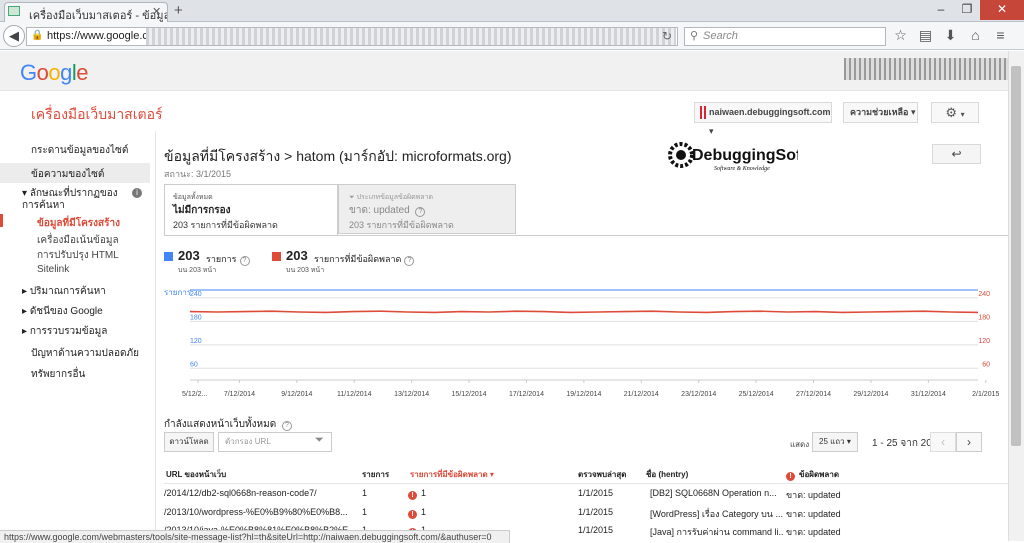 This screenshot has height=543, width=1024. What do you see at coordinates (905, 443) in the screenshot?
I see `pagination-info: 1 - 25 จาก 203` at bounding box center [905, 443].